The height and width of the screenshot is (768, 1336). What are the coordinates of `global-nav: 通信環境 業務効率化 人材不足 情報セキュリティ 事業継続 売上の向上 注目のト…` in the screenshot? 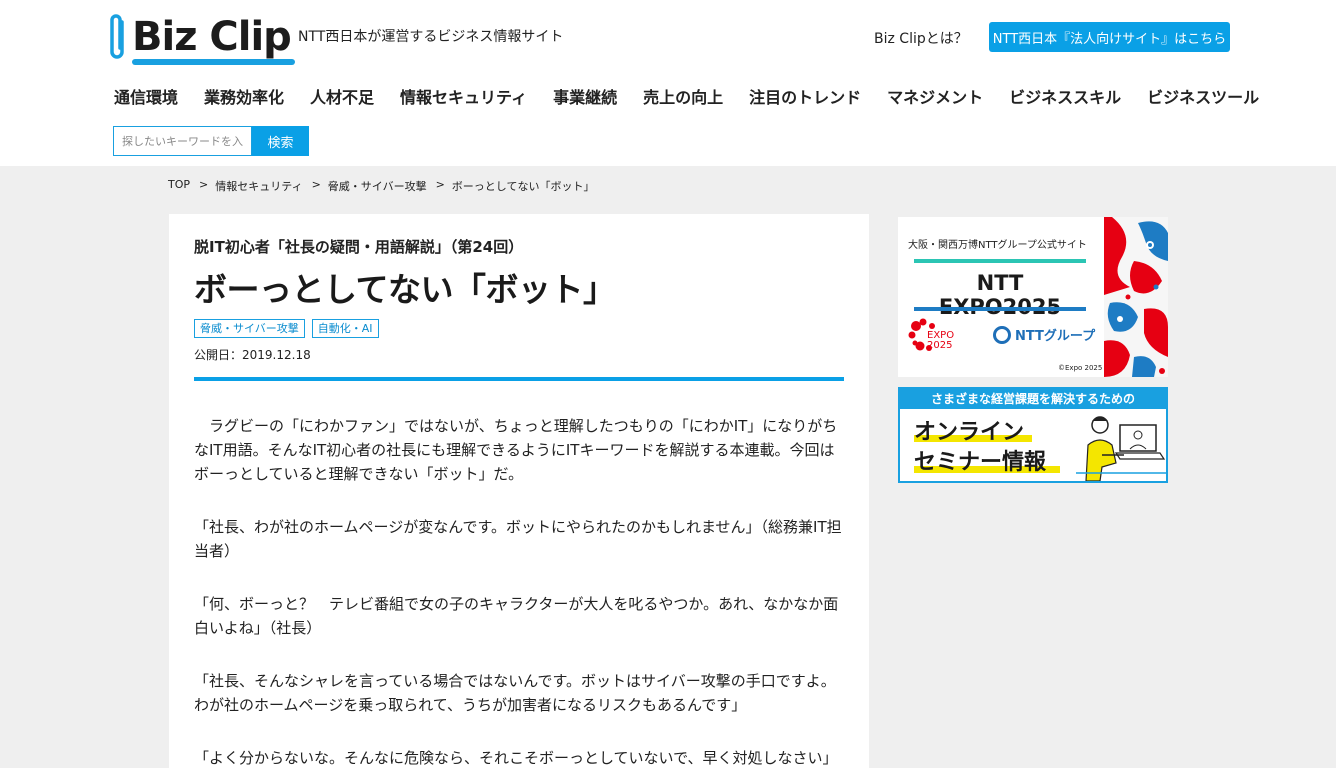 It's located at (699, 96).